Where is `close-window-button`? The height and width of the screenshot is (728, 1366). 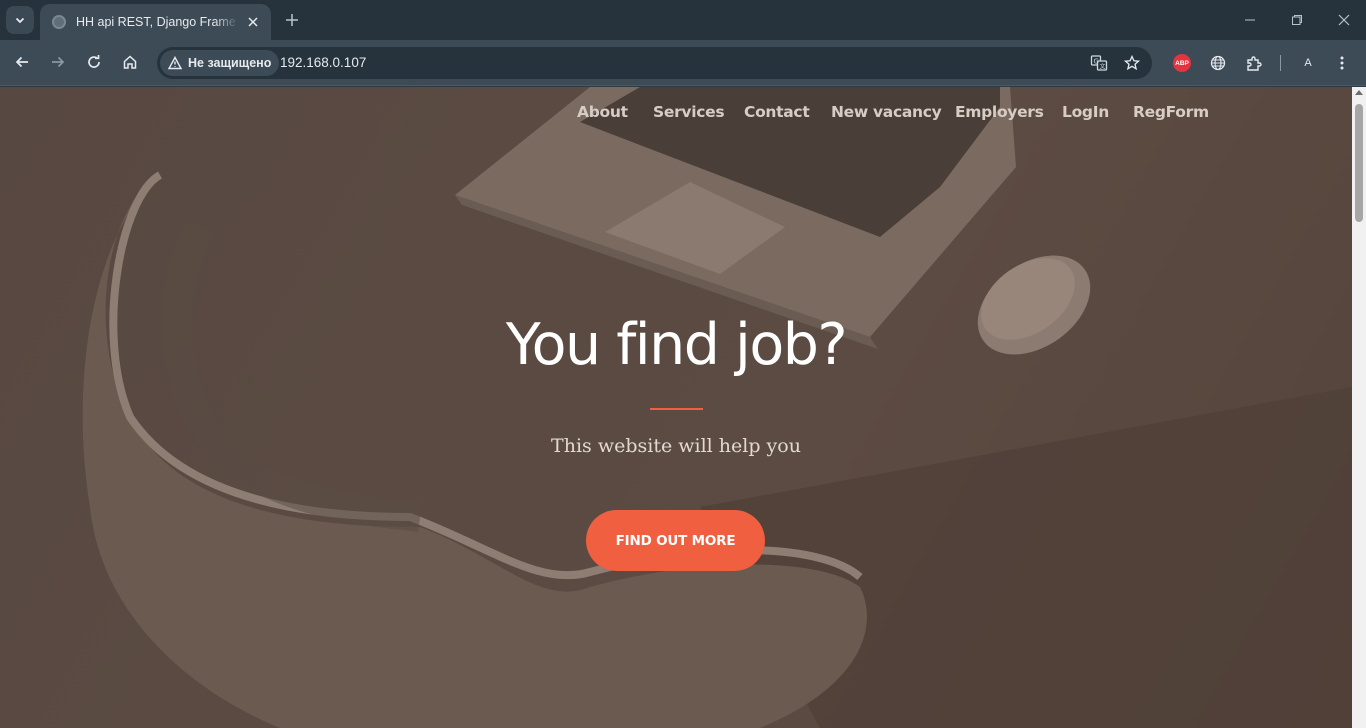 close-window-button is located at coordinates (1344, 20).